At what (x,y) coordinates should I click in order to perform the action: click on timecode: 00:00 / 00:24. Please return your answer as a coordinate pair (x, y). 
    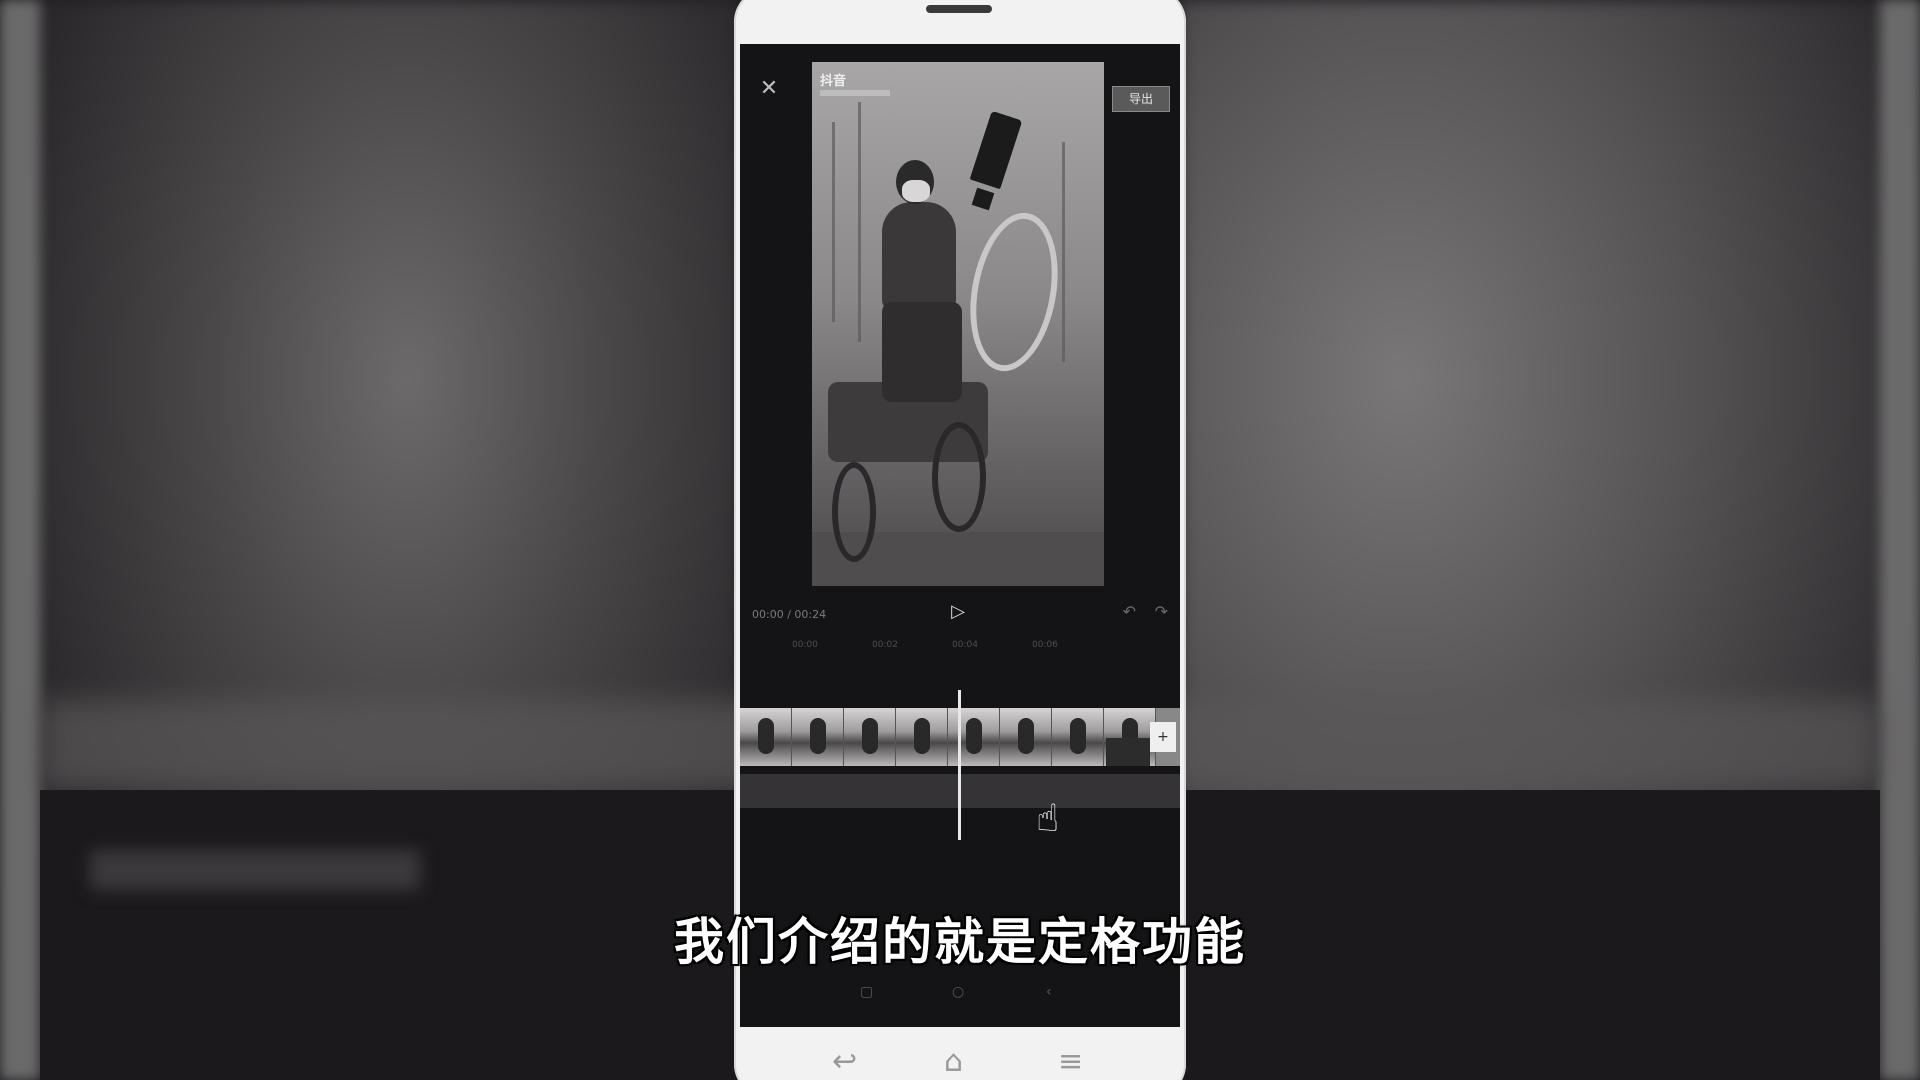
    Looking at the image, I should click on (789, 614).